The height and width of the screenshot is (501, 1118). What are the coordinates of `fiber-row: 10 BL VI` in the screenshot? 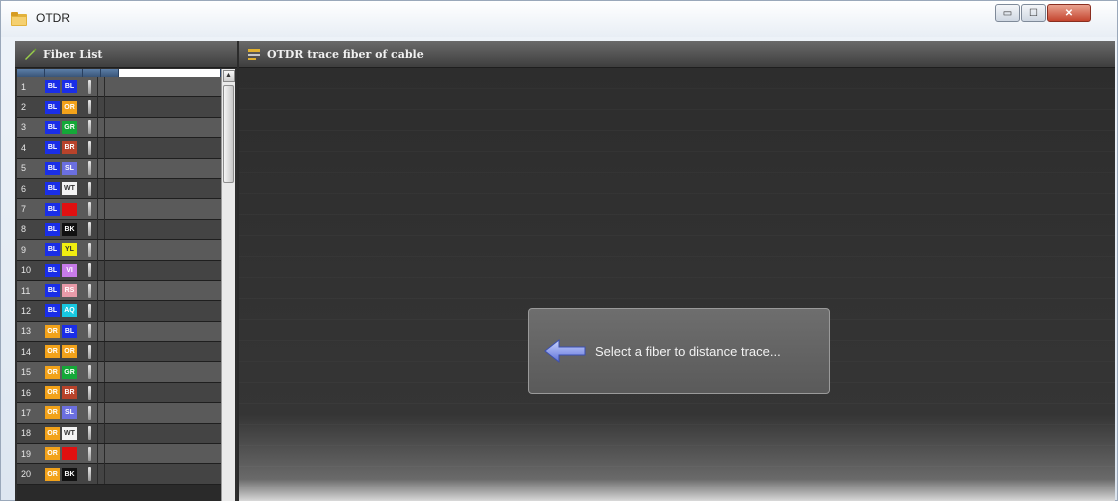 It's located at (119, 270).